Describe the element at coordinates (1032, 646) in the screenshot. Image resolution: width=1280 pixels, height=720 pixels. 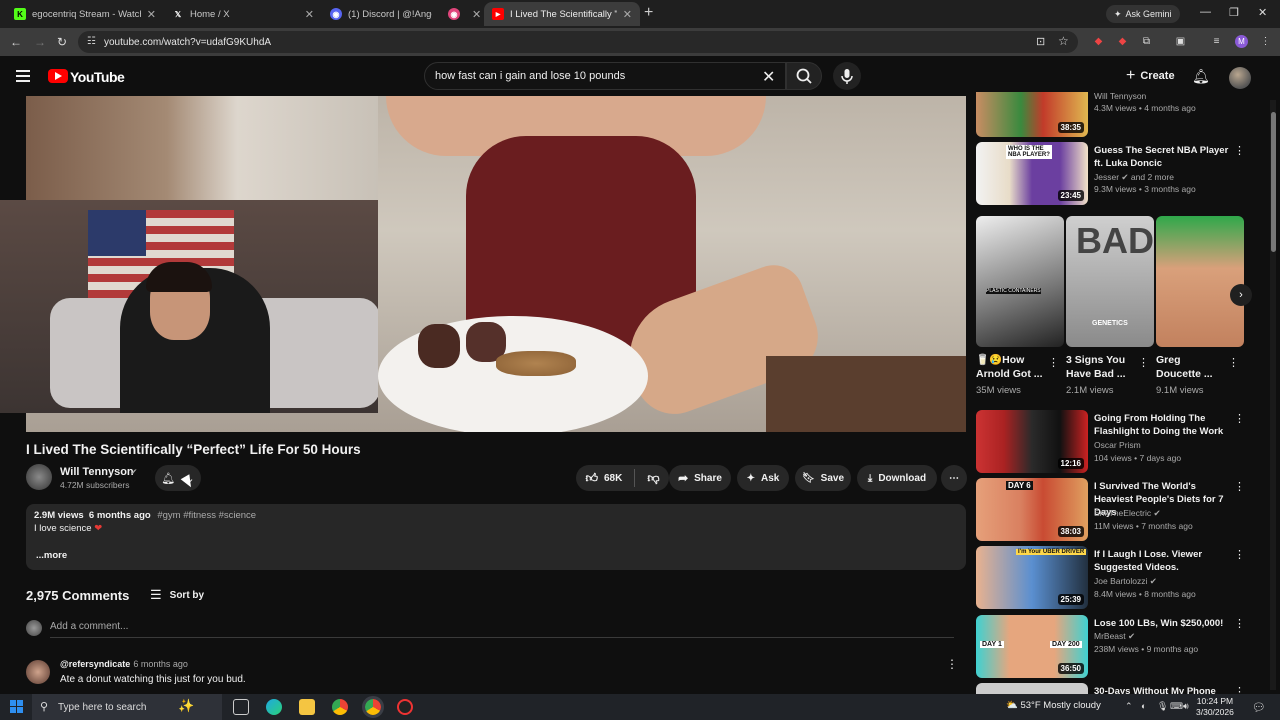
I see `video-thumbnail: DAY 1 DAY 200 36:50` at that location.